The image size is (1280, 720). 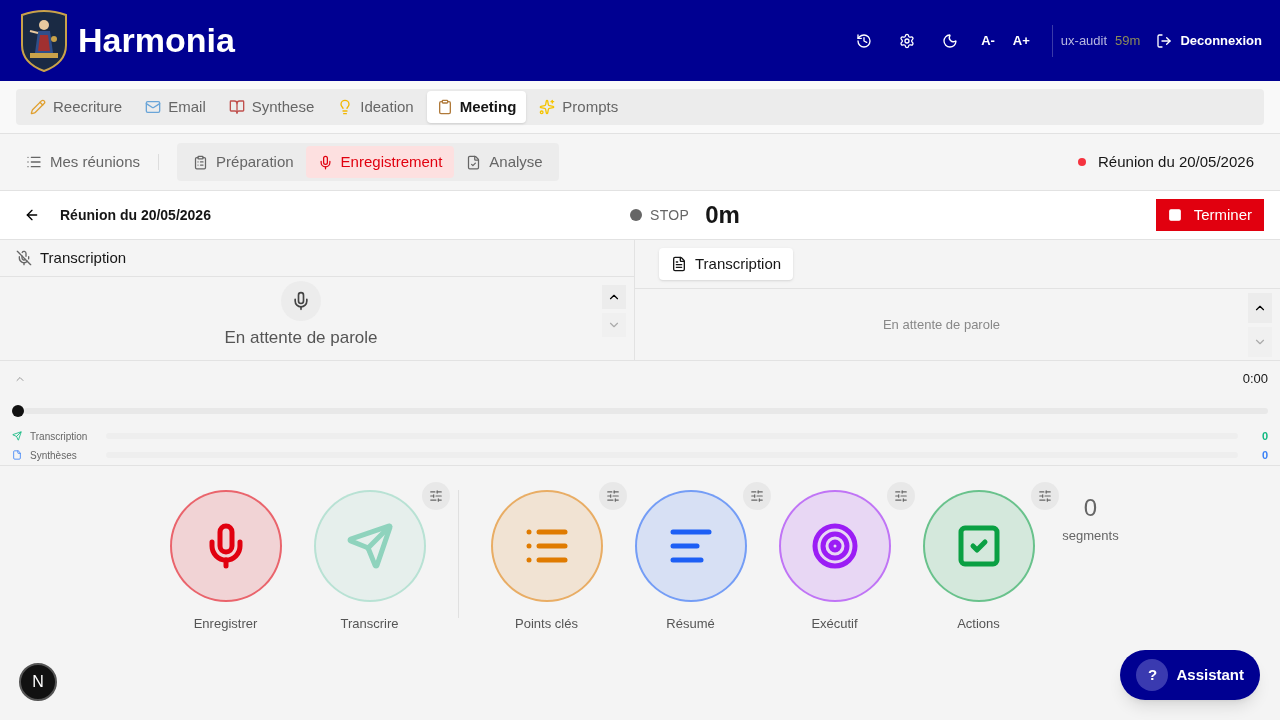 I want to click on step-tab: Préparation, so click(x=243, y=162).